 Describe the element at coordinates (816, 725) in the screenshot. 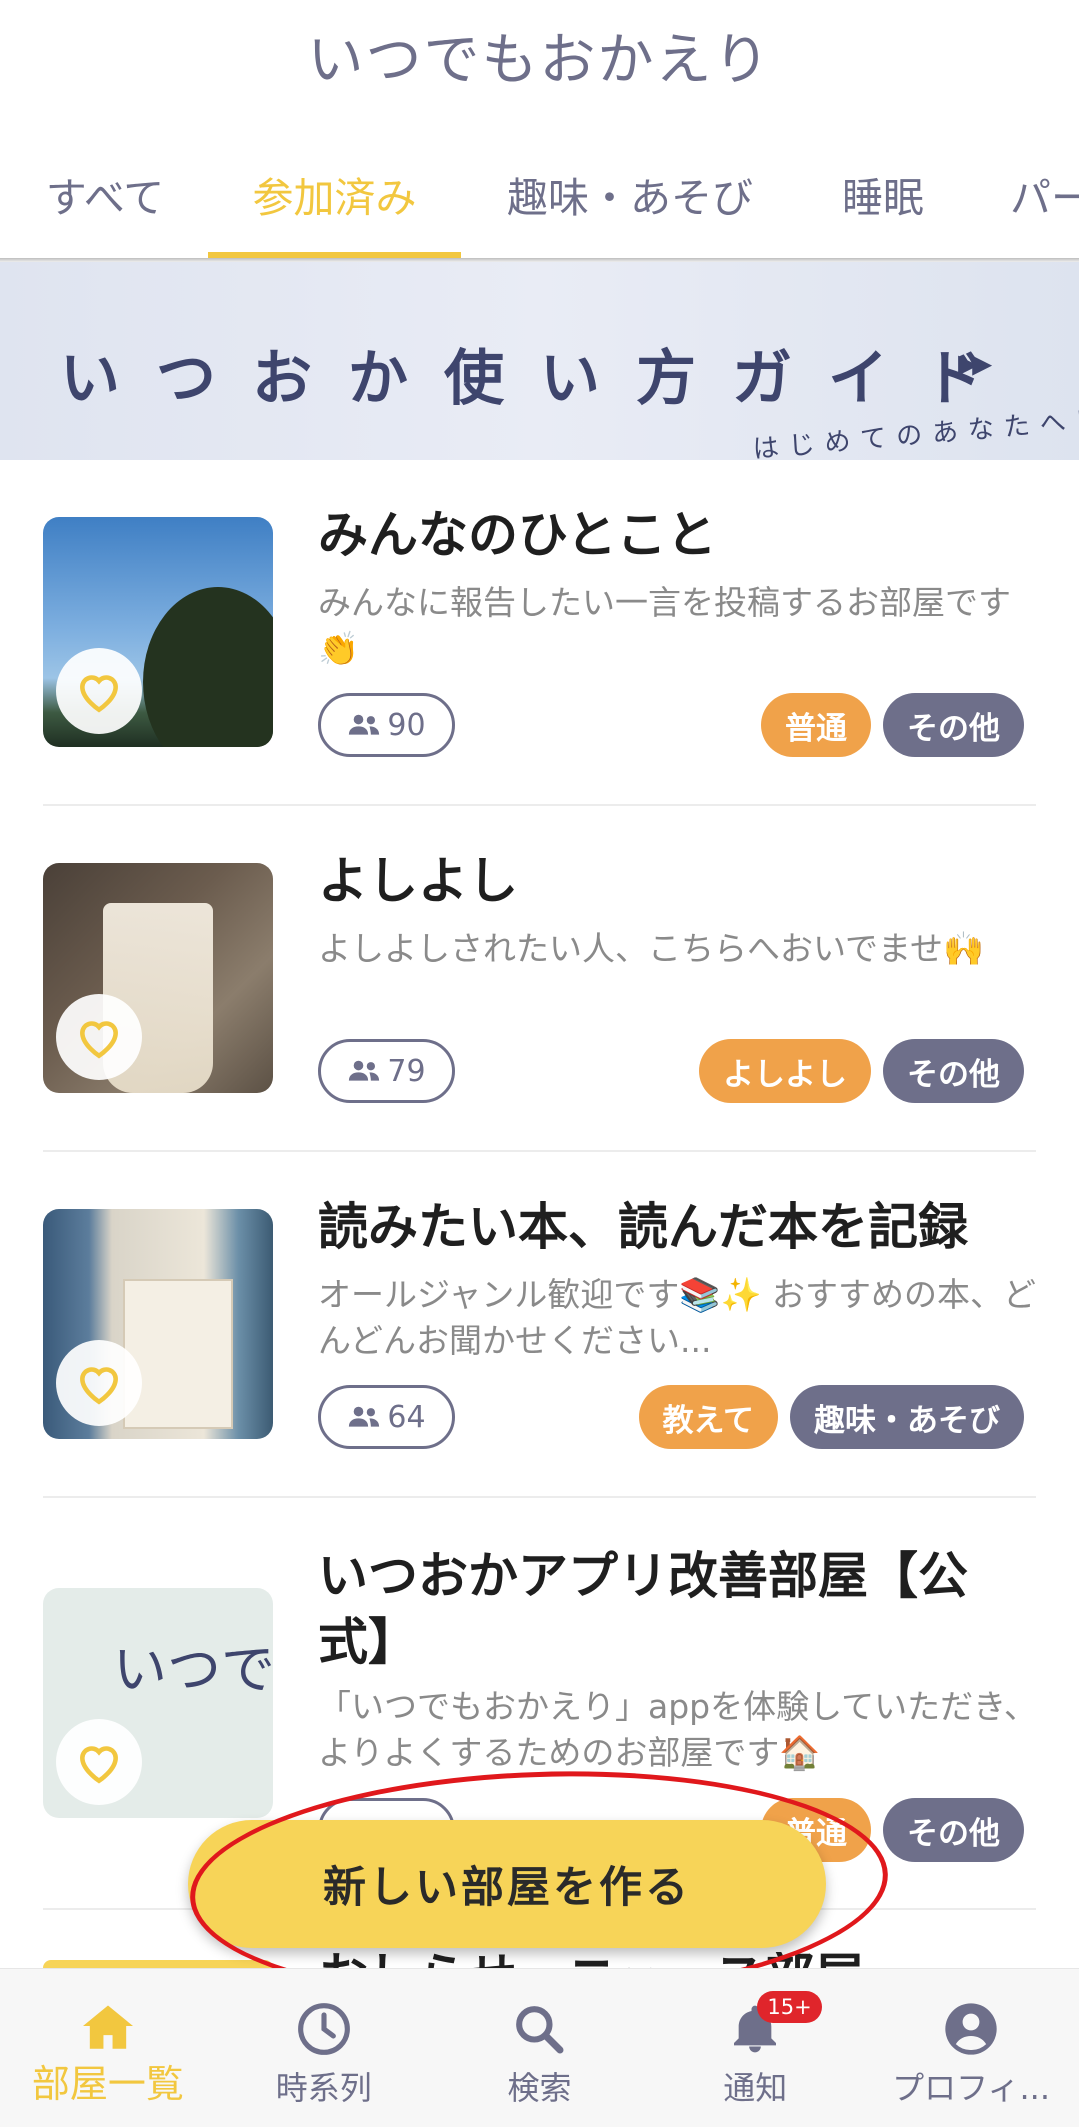

I see `tag-badge: 普通` at that location.